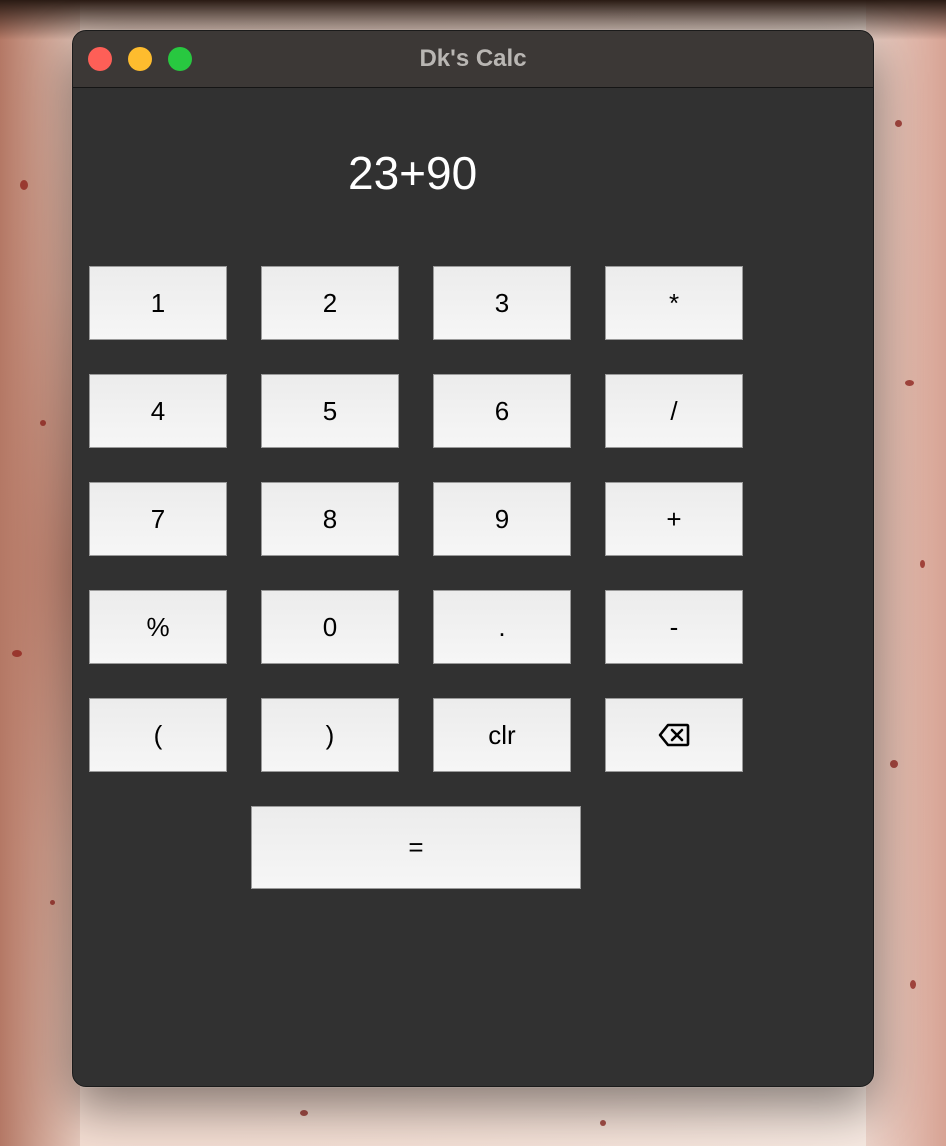 This screenshot has width=946, height=1146. Describe the element at coordinates (674, 411) in the screenshot. I see `divide-button: /` at that location.